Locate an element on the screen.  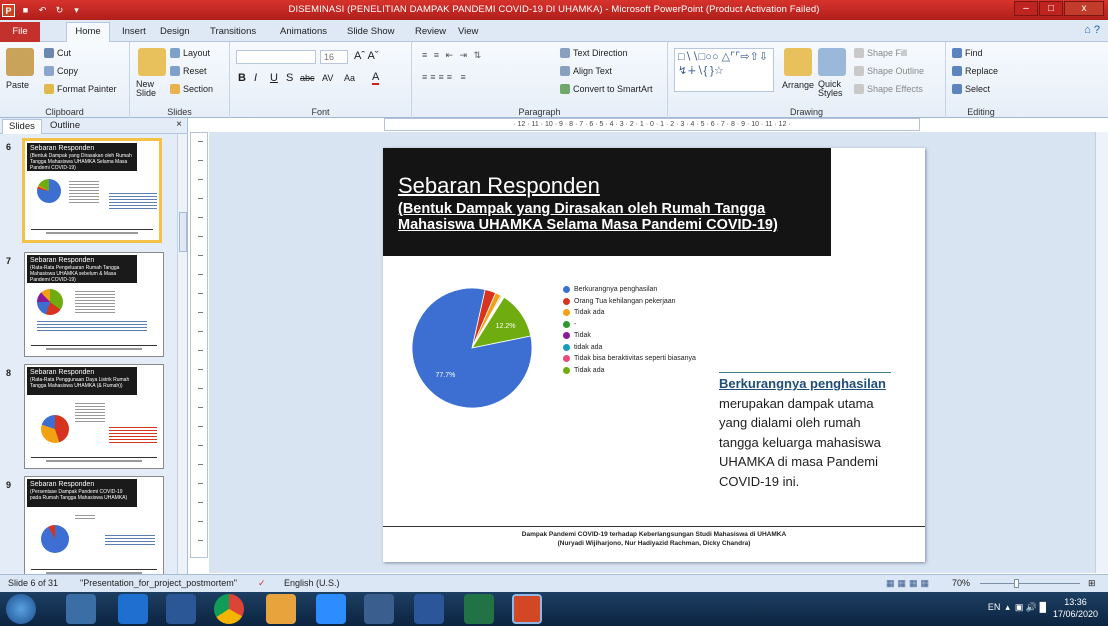
font-size-box: 16 is located at coordinates (334, 57).